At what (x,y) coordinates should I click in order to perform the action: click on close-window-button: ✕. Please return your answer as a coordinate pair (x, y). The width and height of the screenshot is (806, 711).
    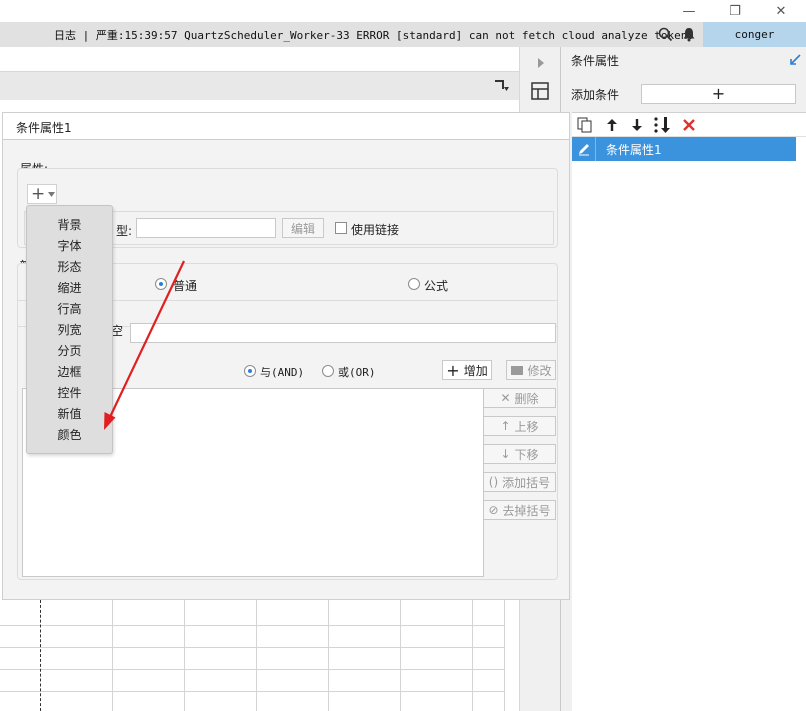
    Looking at the image, I should click on (781, 11).